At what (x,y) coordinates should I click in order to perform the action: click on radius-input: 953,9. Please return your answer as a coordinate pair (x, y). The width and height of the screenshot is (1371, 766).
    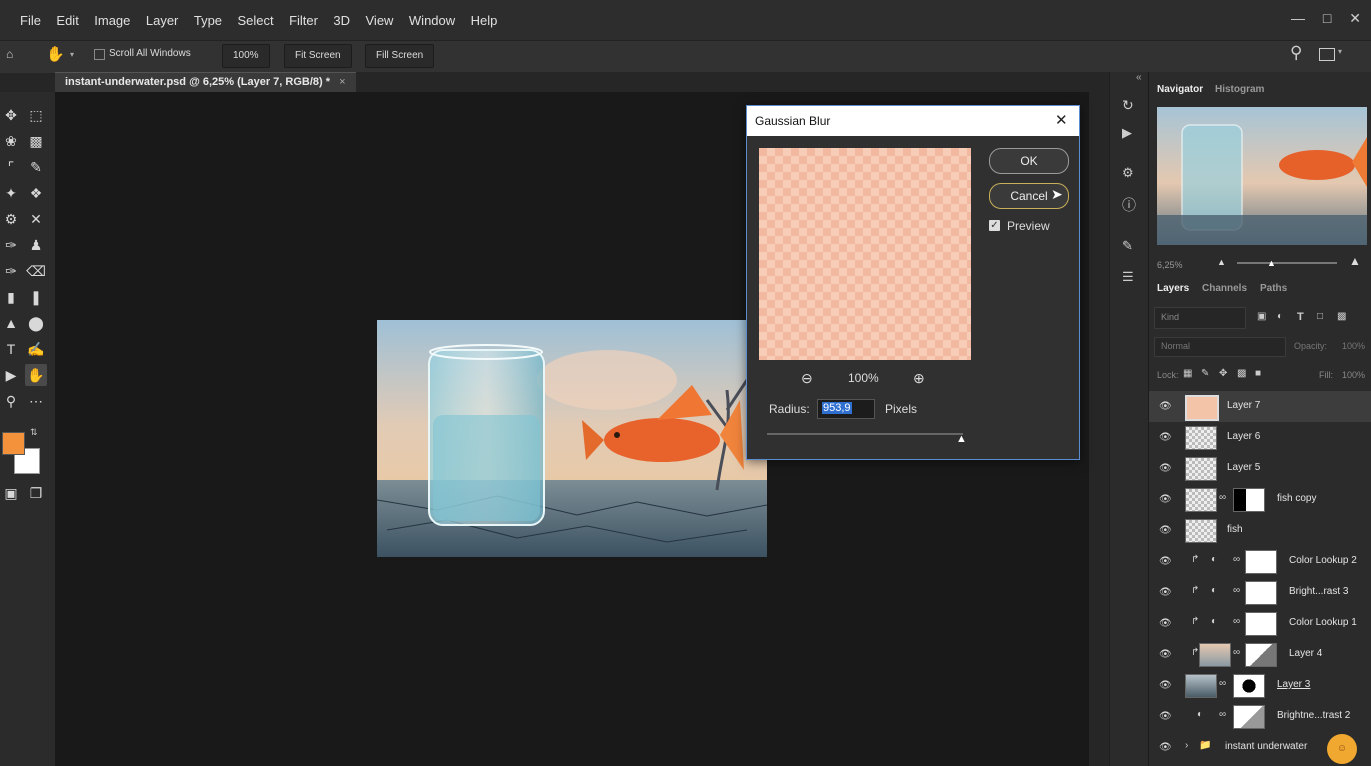
    Looking at the image, I should click on (846, 409).